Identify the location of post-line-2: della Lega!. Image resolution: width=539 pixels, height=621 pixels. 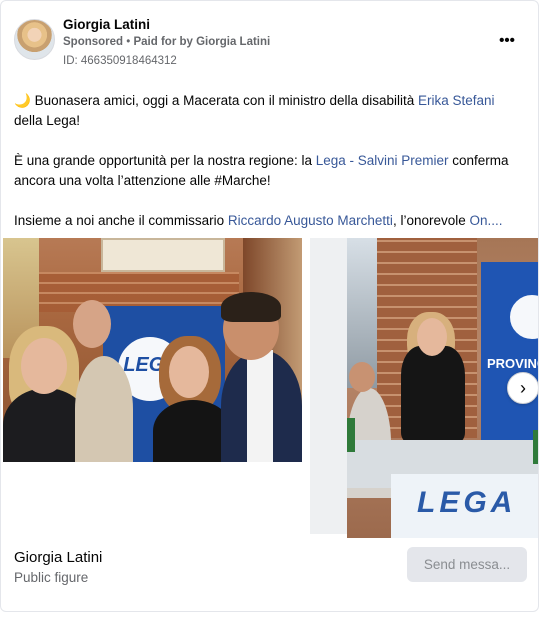
(47, 120).